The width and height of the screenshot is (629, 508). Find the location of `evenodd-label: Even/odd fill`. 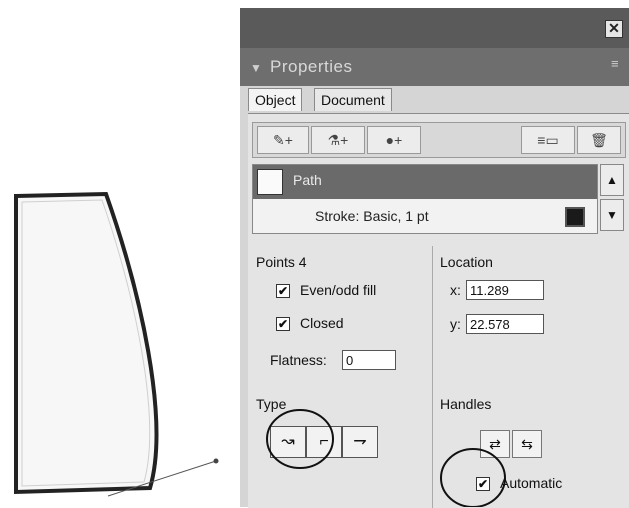

evenodd-label: Even/odd fill is located at coordinates (338, 290).